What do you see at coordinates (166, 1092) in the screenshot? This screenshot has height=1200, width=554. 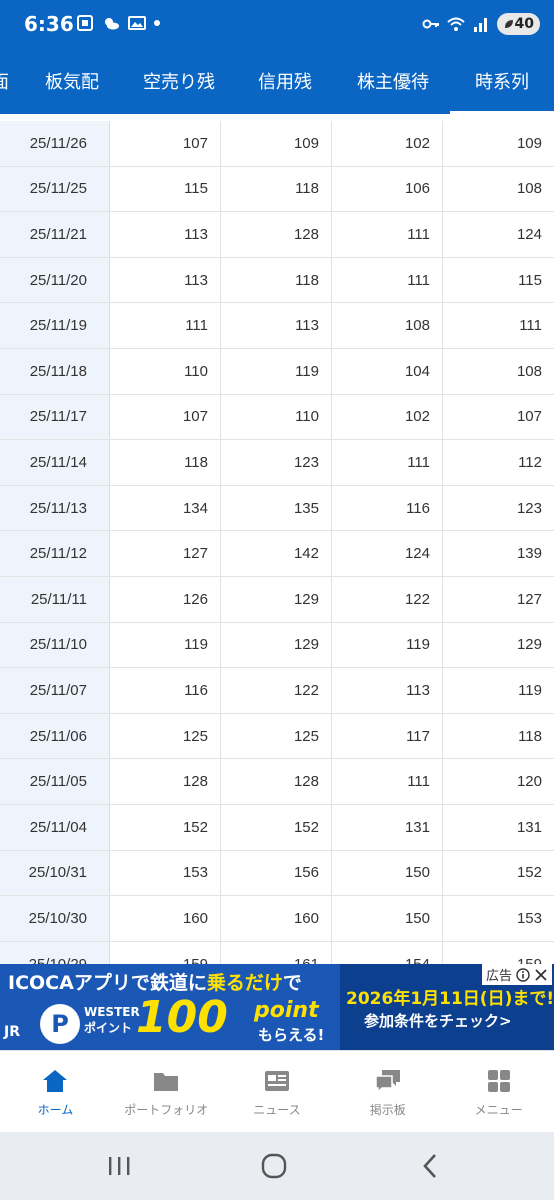 I see `nav-portfolio: ポートフォリオ` at bounding box center [166, 1092].